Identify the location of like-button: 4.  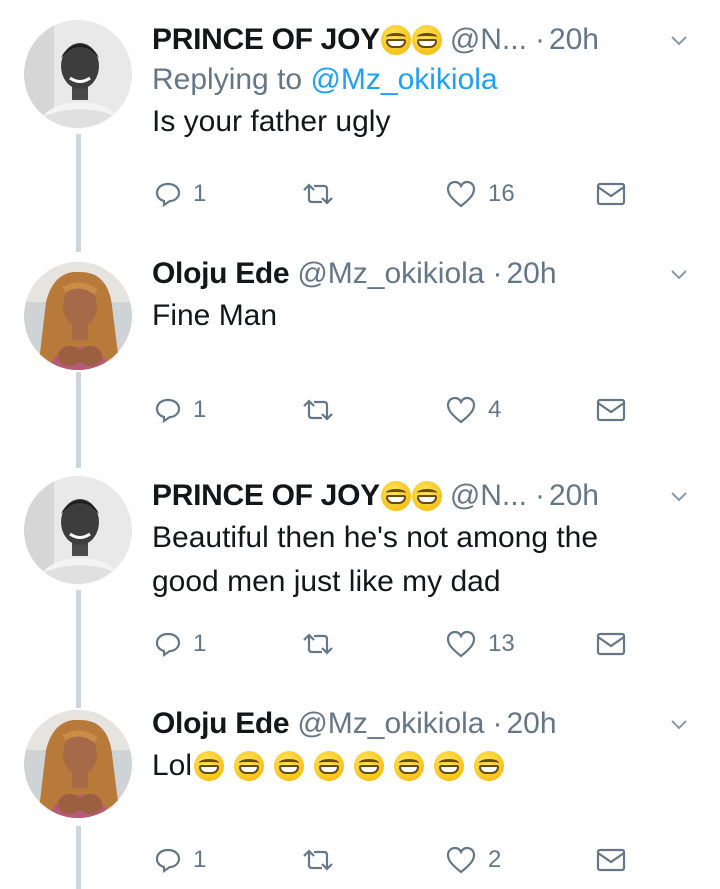
(473, 410).